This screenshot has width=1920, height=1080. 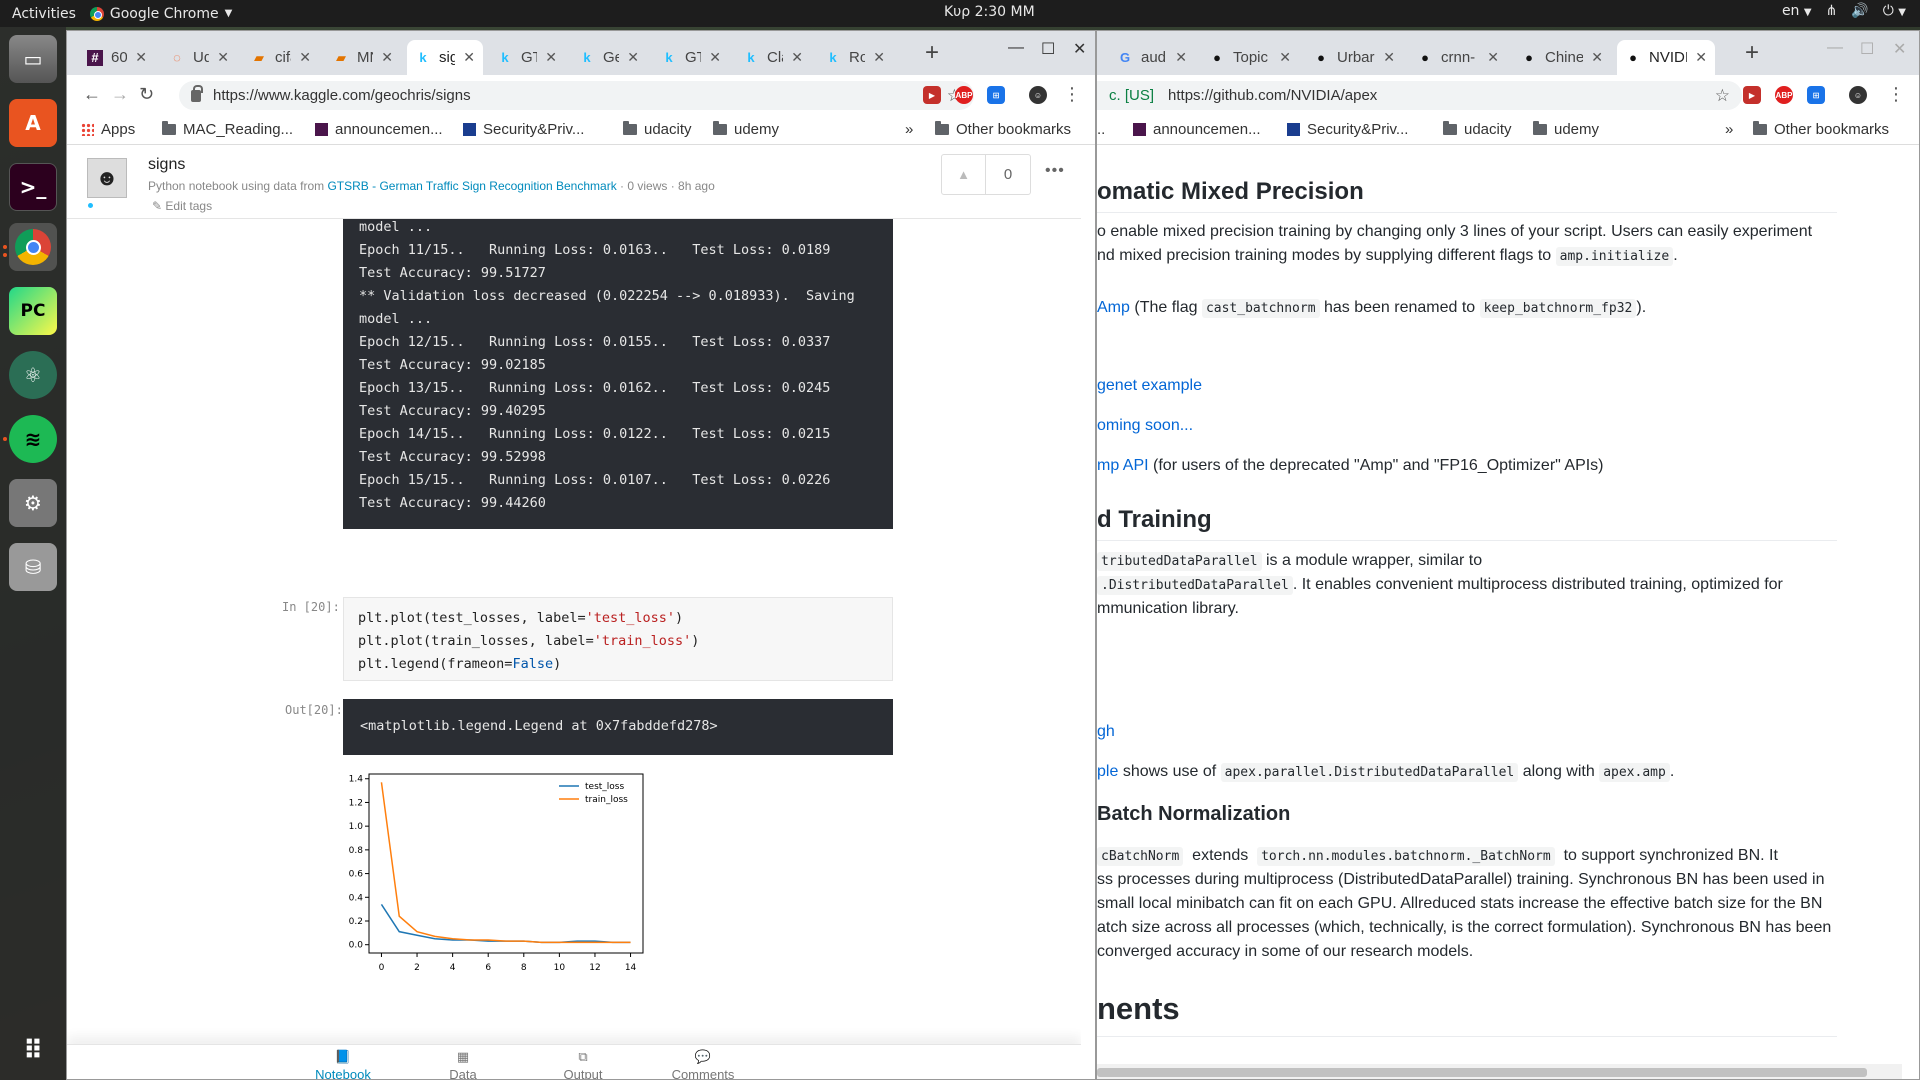 I want to click on spotify-icon: ≋, so click(x=33, y=439).